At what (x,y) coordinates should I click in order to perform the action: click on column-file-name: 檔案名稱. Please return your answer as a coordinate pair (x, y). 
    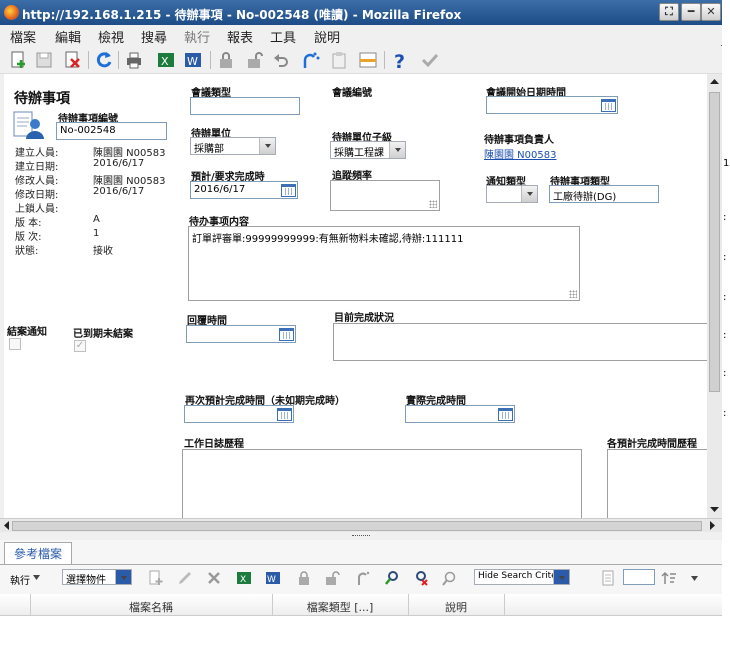
    Looking at the image, I should click on (151, 607).